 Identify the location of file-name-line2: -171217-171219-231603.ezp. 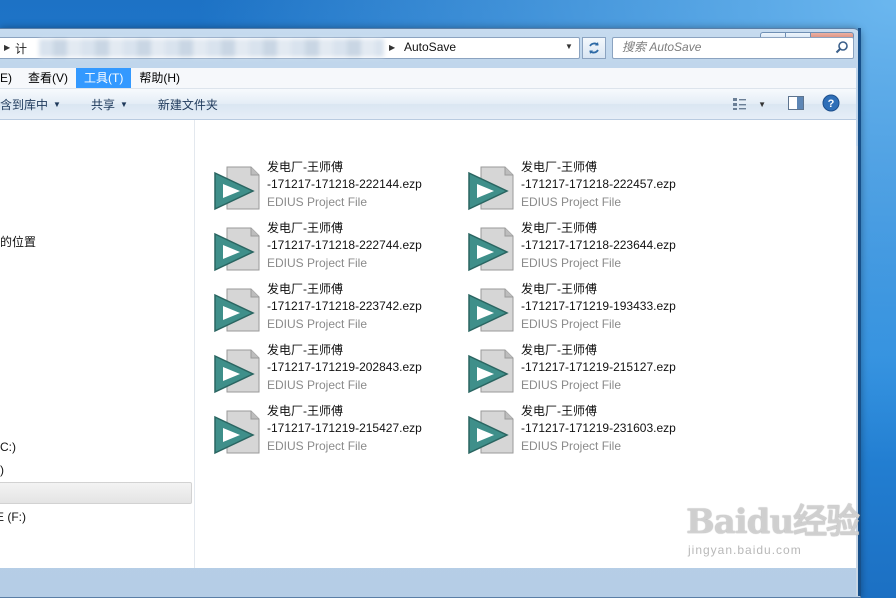
(598, 428).